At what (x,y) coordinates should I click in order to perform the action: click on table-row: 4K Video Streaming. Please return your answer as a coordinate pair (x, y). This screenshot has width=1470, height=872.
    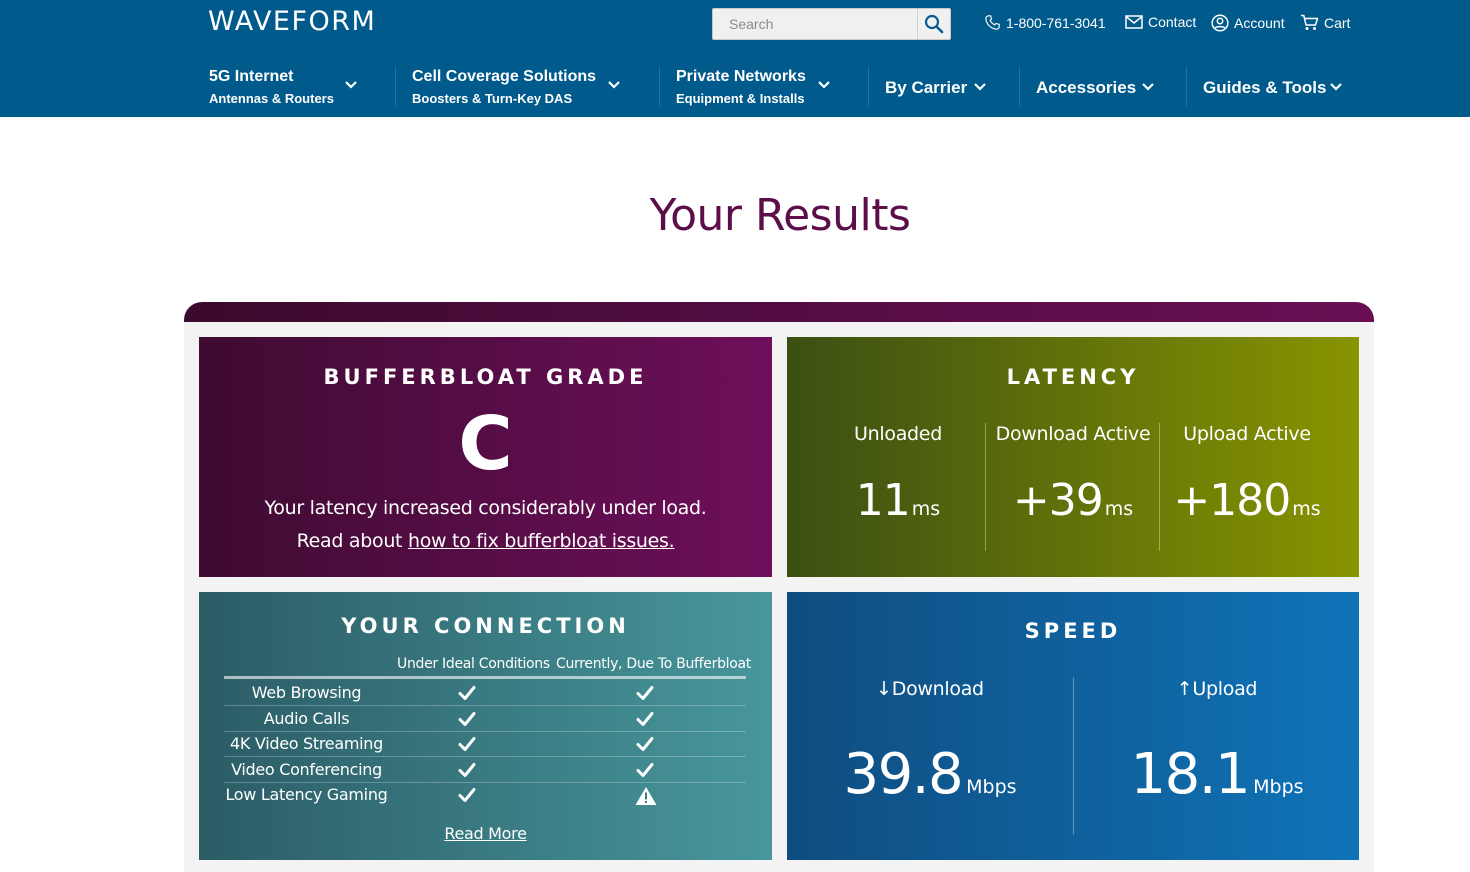
    Looking at the image, I should click on (485, 743).